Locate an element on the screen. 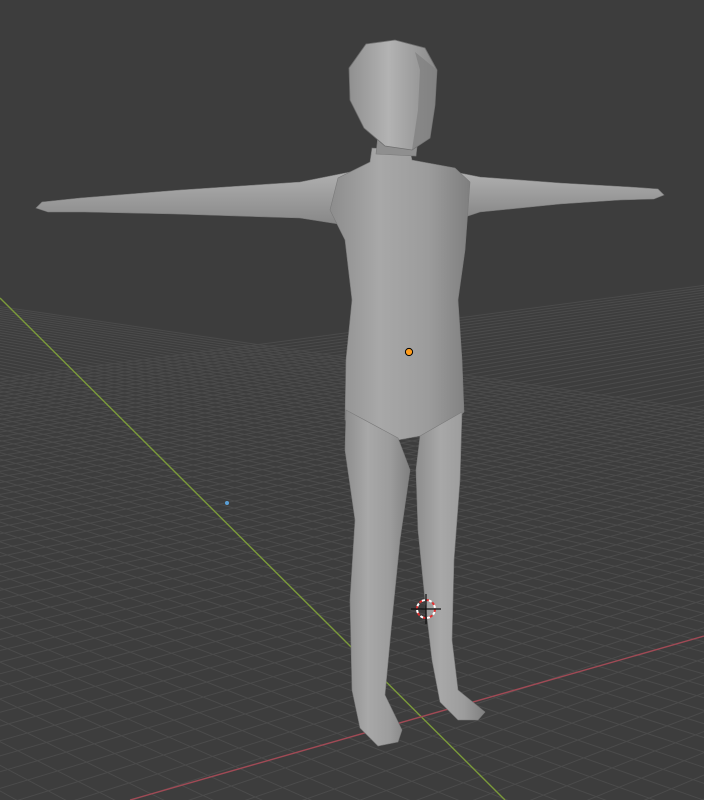  light-point-dot is located at coordinates (227, 503).